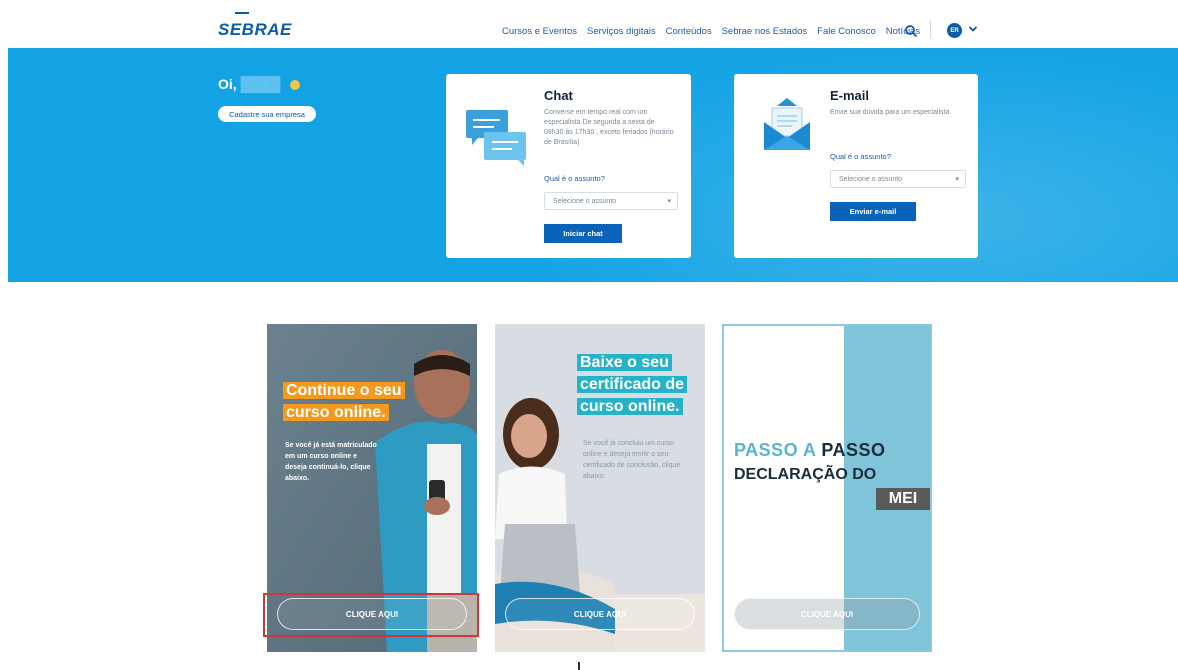 This screenshot has width=1178, height=670. What do you see at coordinates (624, 362) in the screenshot?
I see `promo2-title-line1: Baixe o seu` at bounding box center [624, 362].